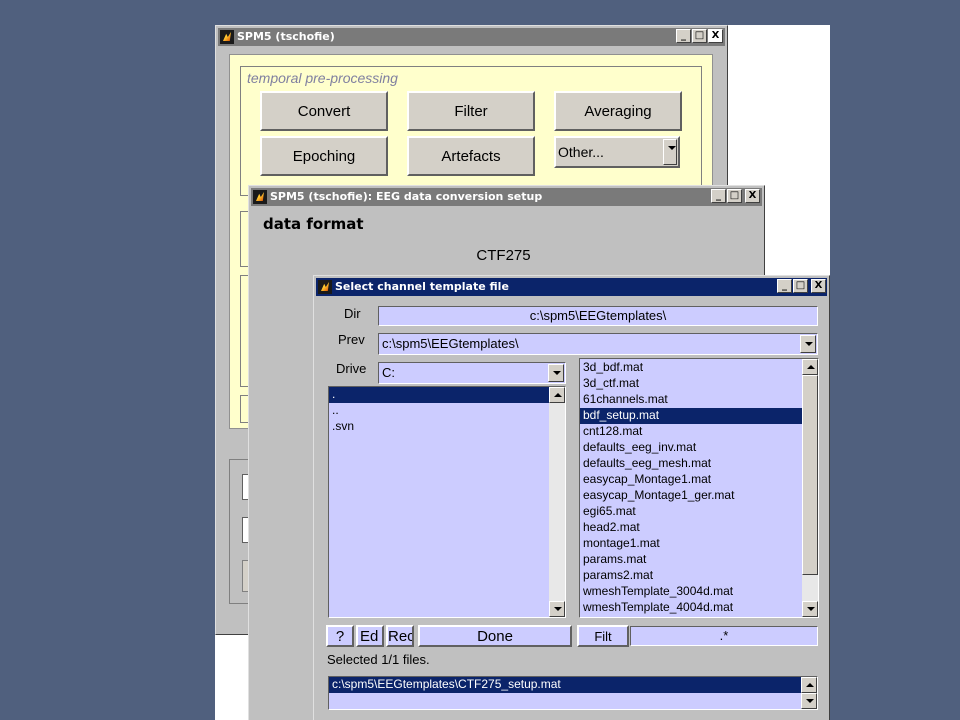  I want to click on edit-button: Ed, so click(370, 636).